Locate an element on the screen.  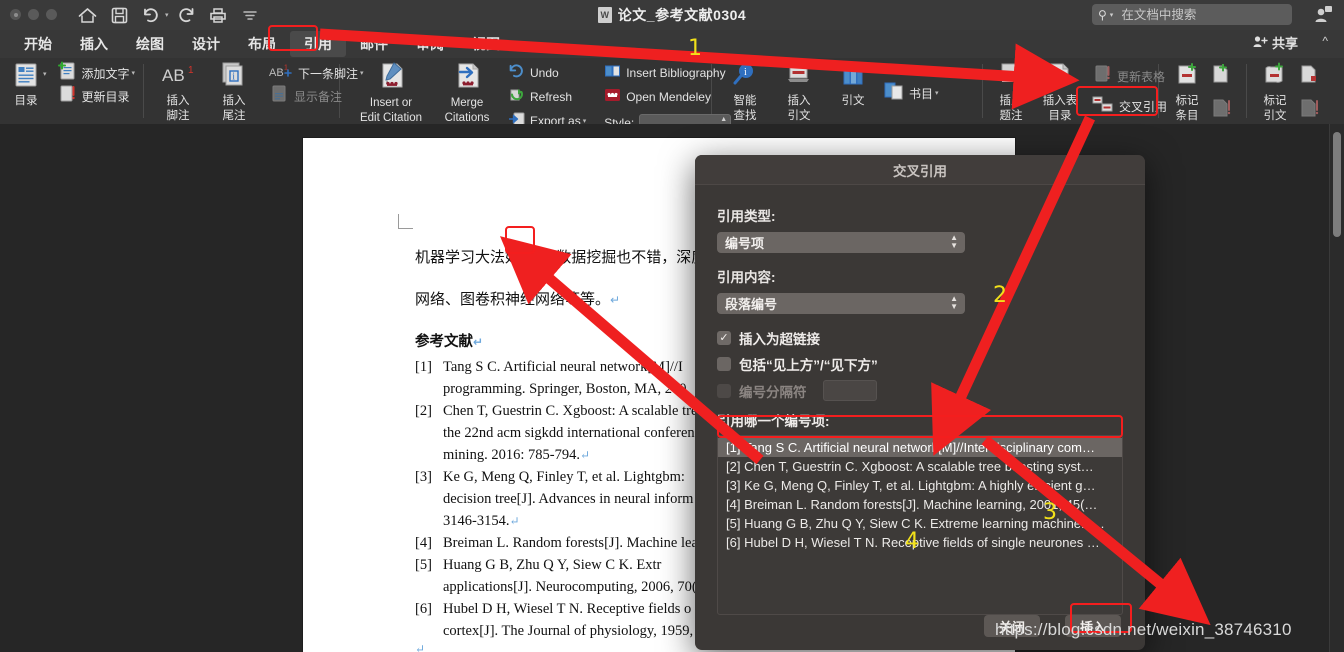
update-index-button is located at coordinates (1221, 109).